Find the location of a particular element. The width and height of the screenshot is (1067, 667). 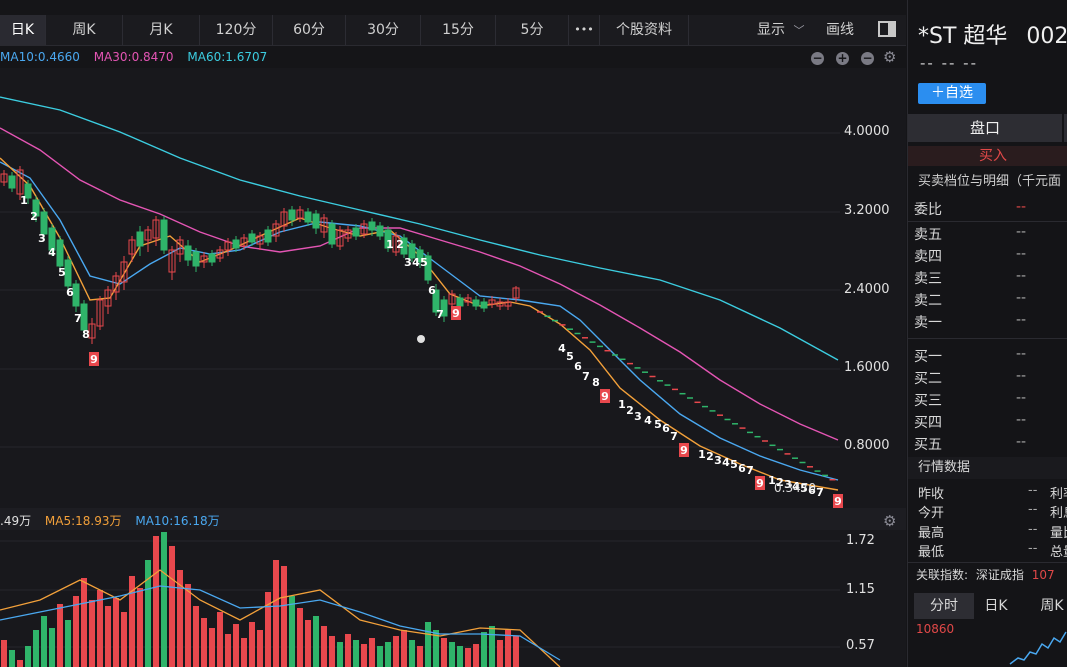

vol-legend: .49万 is located at coordinates (16, 521).